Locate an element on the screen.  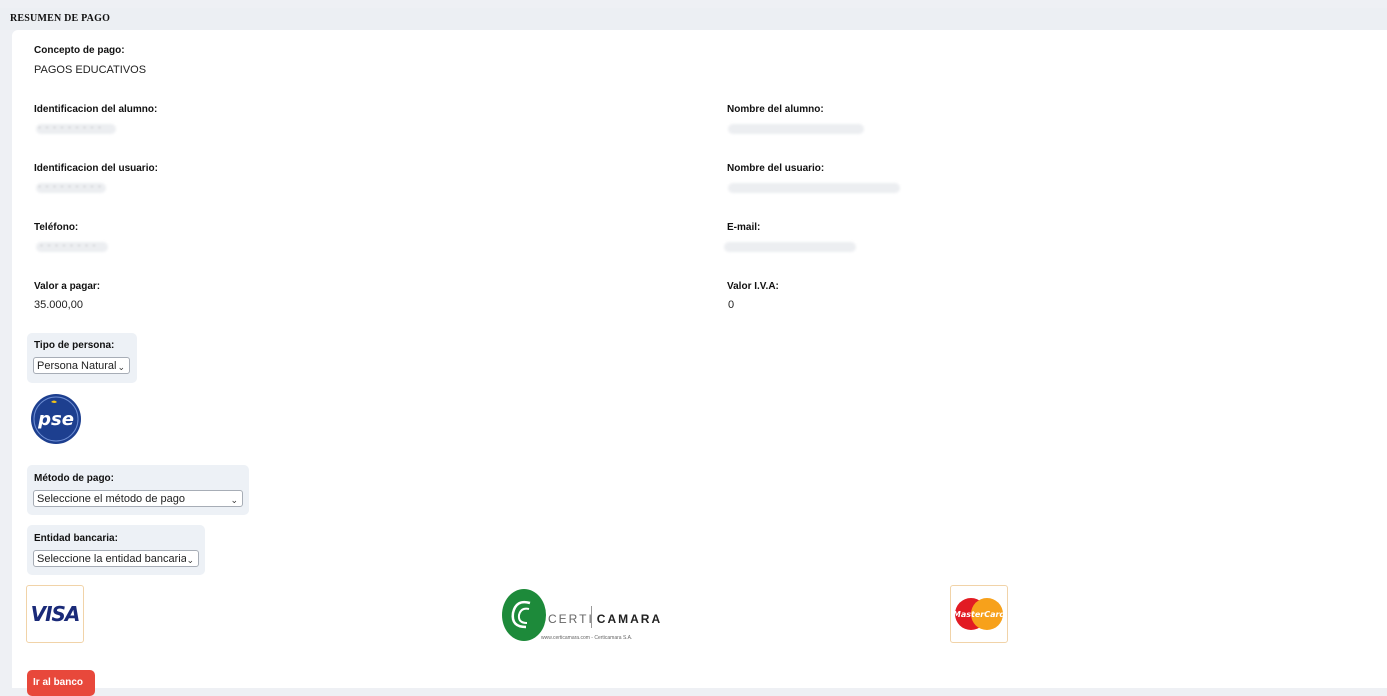
payment-method-label: Método de pago: is located at coordinates (74, 478).